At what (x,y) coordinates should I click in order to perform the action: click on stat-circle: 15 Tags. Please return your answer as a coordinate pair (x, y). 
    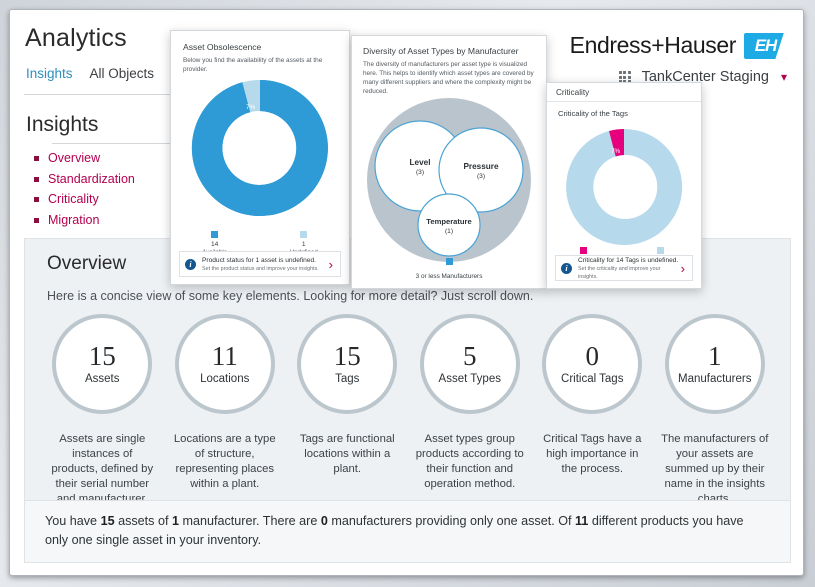
    Looking at the image, I should click on (347, 364).